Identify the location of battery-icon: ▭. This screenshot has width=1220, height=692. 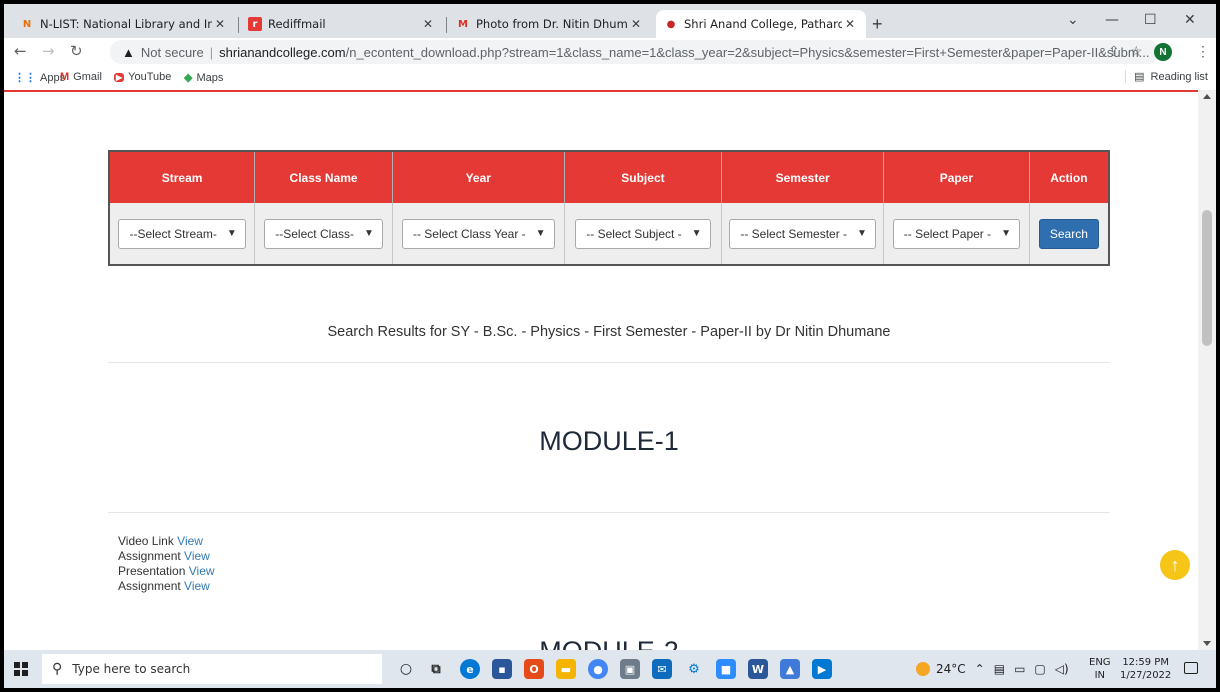
(1019, 669).